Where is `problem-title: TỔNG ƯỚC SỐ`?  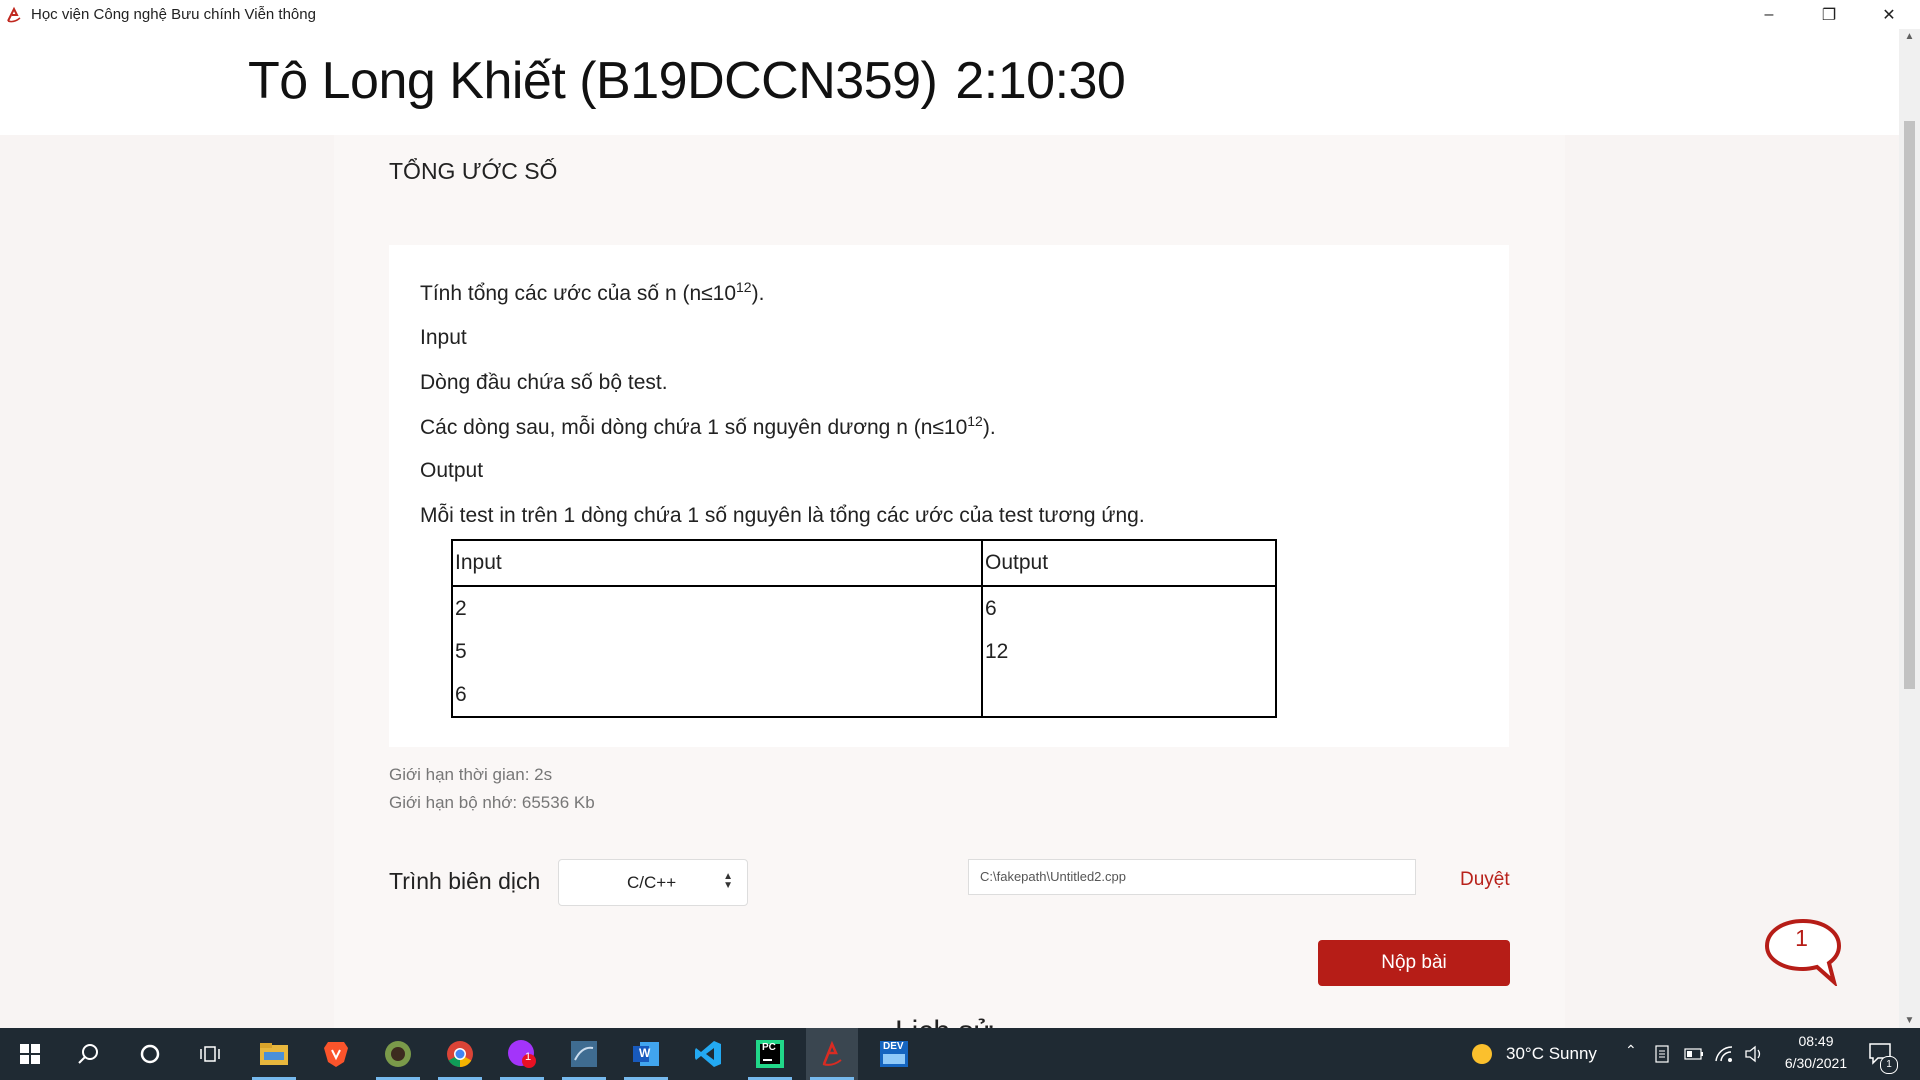
problem-title: TỔNG ƯỚC SỐ is located at coordinates (473, 171).